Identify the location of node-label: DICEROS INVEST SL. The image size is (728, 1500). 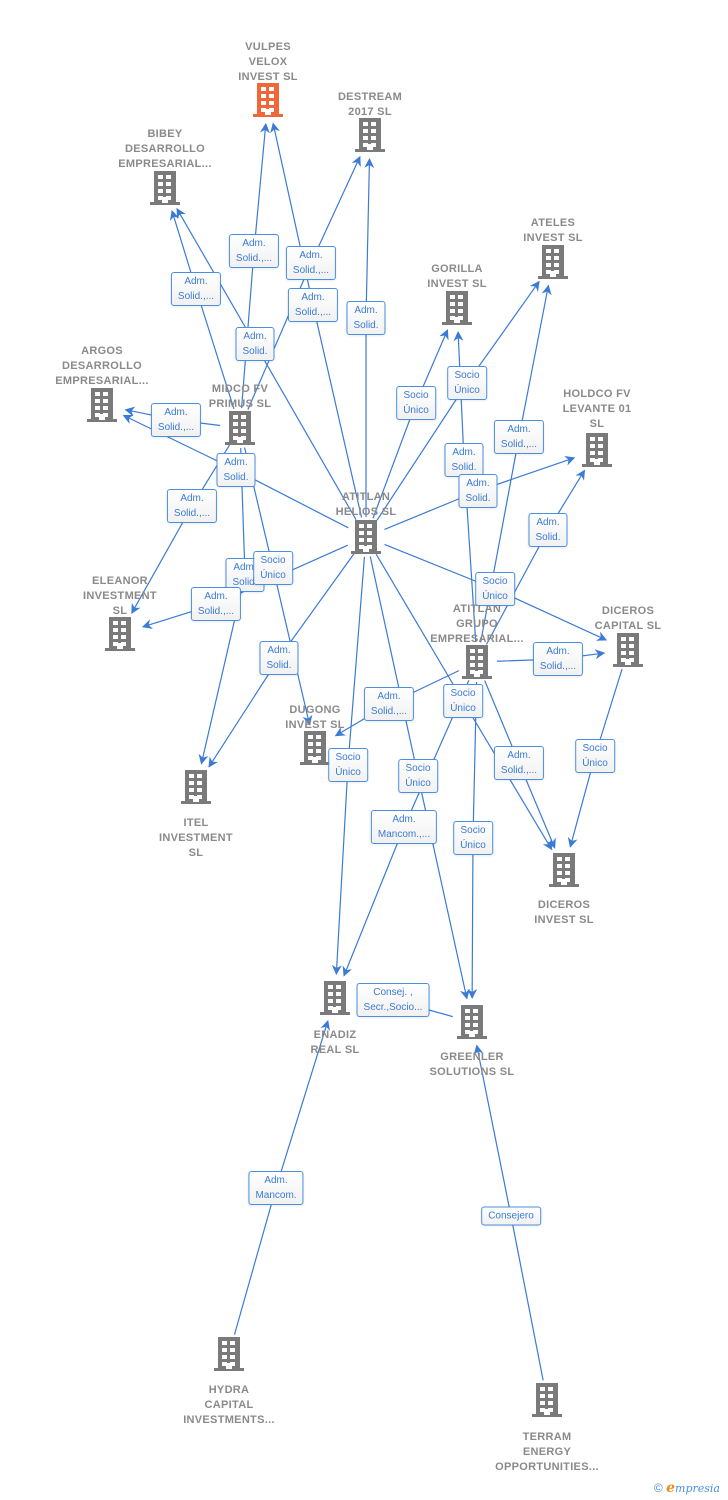
(564, 913).